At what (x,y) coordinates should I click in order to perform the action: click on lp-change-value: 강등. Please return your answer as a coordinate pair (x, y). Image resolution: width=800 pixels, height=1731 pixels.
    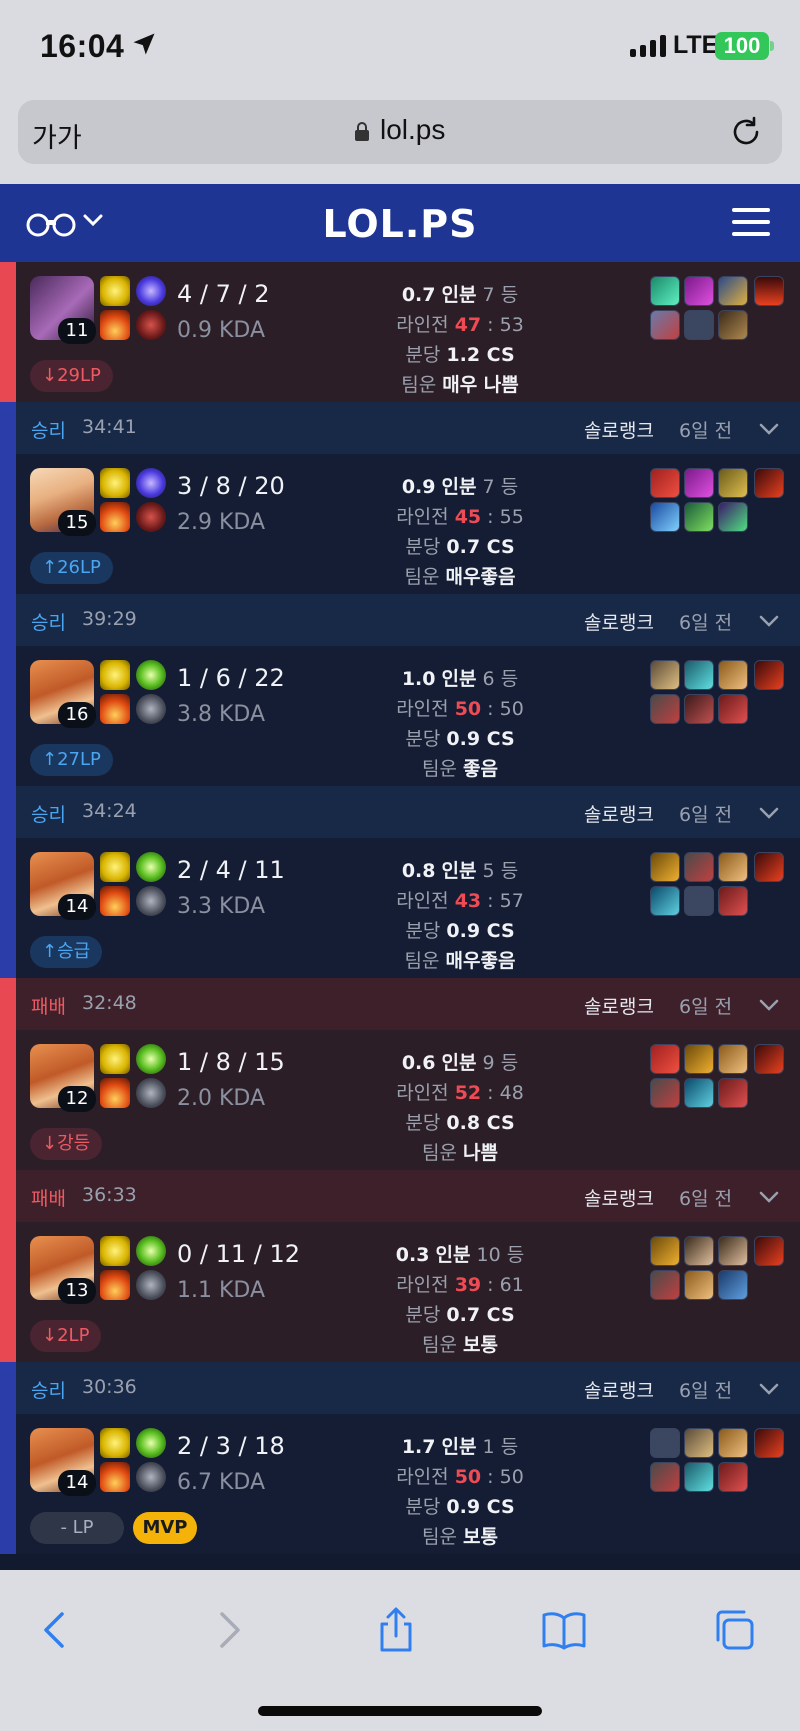
    Looking at the image, I should click on (74, 1143).